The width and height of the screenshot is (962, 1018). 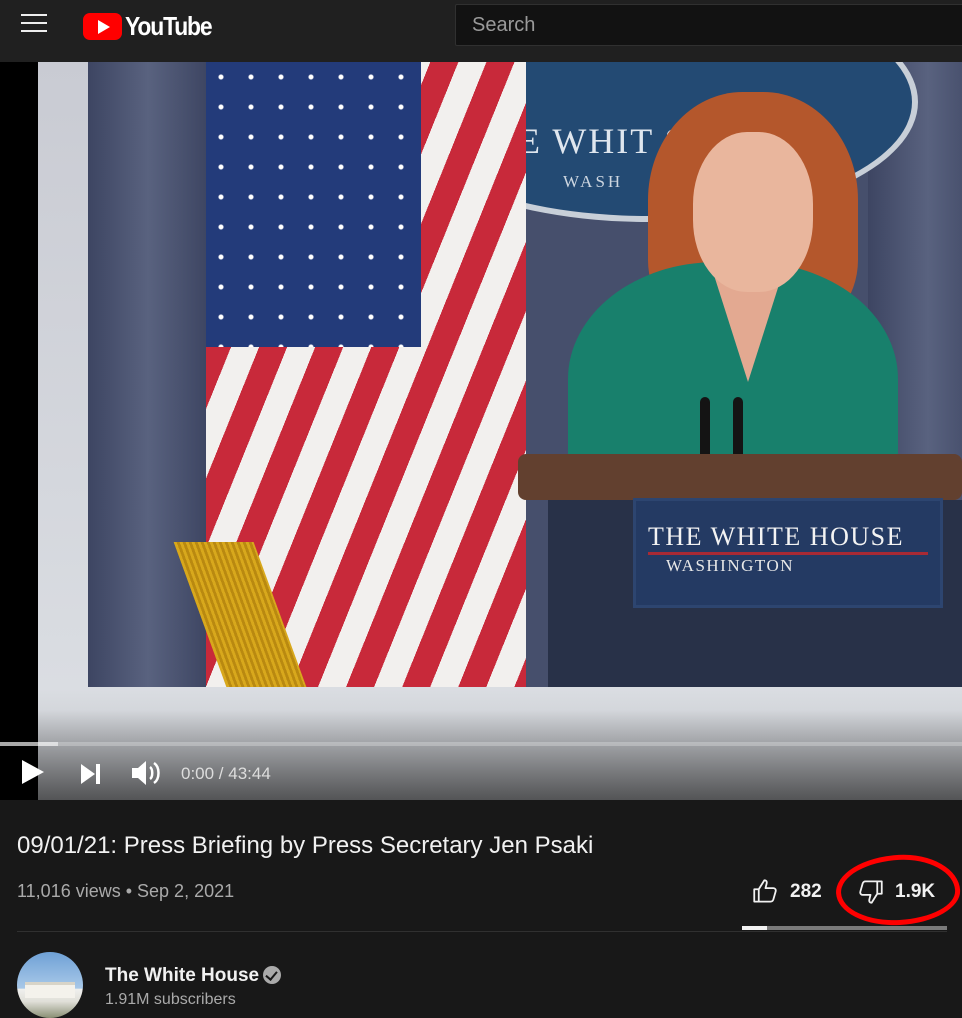 I want to click on like-ratio-bar, so click(x=844, y=928).